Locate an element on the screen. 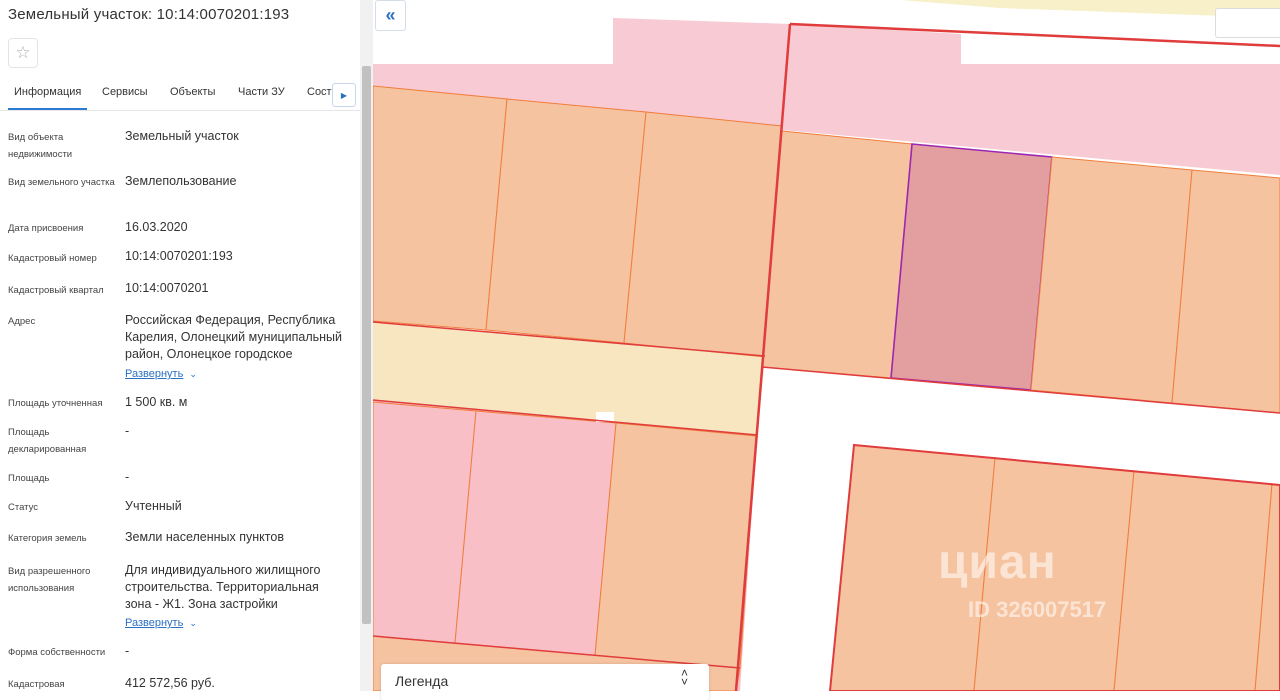 This screenshot has width=1280, height=700. field-label-permitted-use: Вид разрешенного использования is located at coordinates (49, 580).